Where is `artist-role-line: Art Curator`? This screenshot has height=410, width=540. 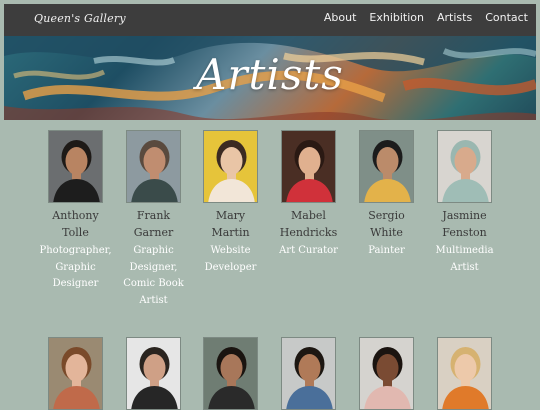
artist-role-line: Art Curator is located at coordinates (308, 250).